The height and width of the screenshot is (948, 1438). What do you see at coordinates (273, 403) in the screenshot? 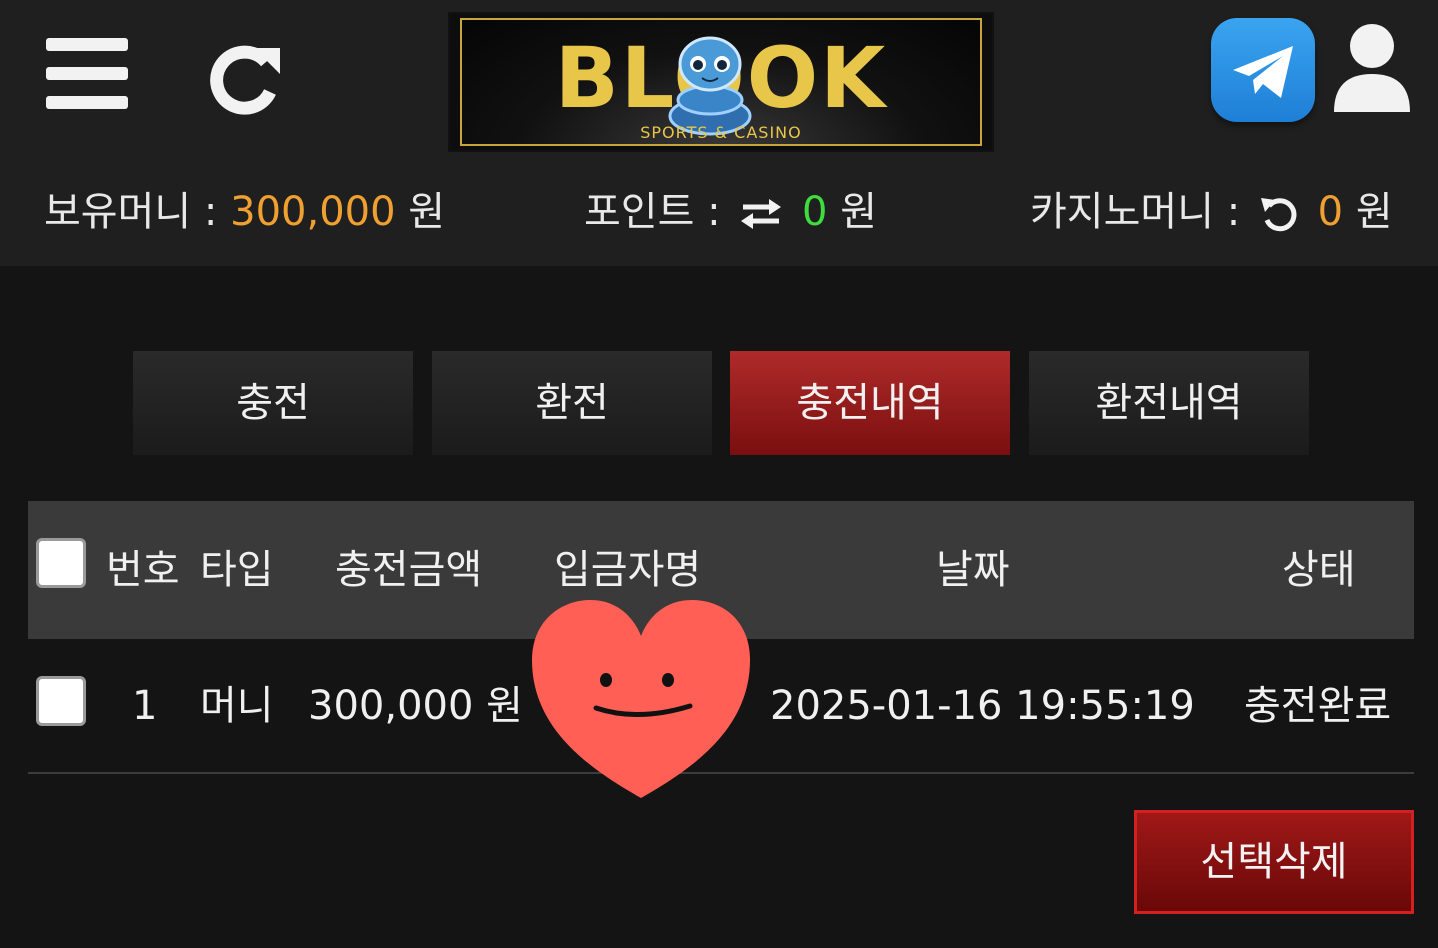
I see `tab-deposit: 충전` at bounding box center [273, 403].